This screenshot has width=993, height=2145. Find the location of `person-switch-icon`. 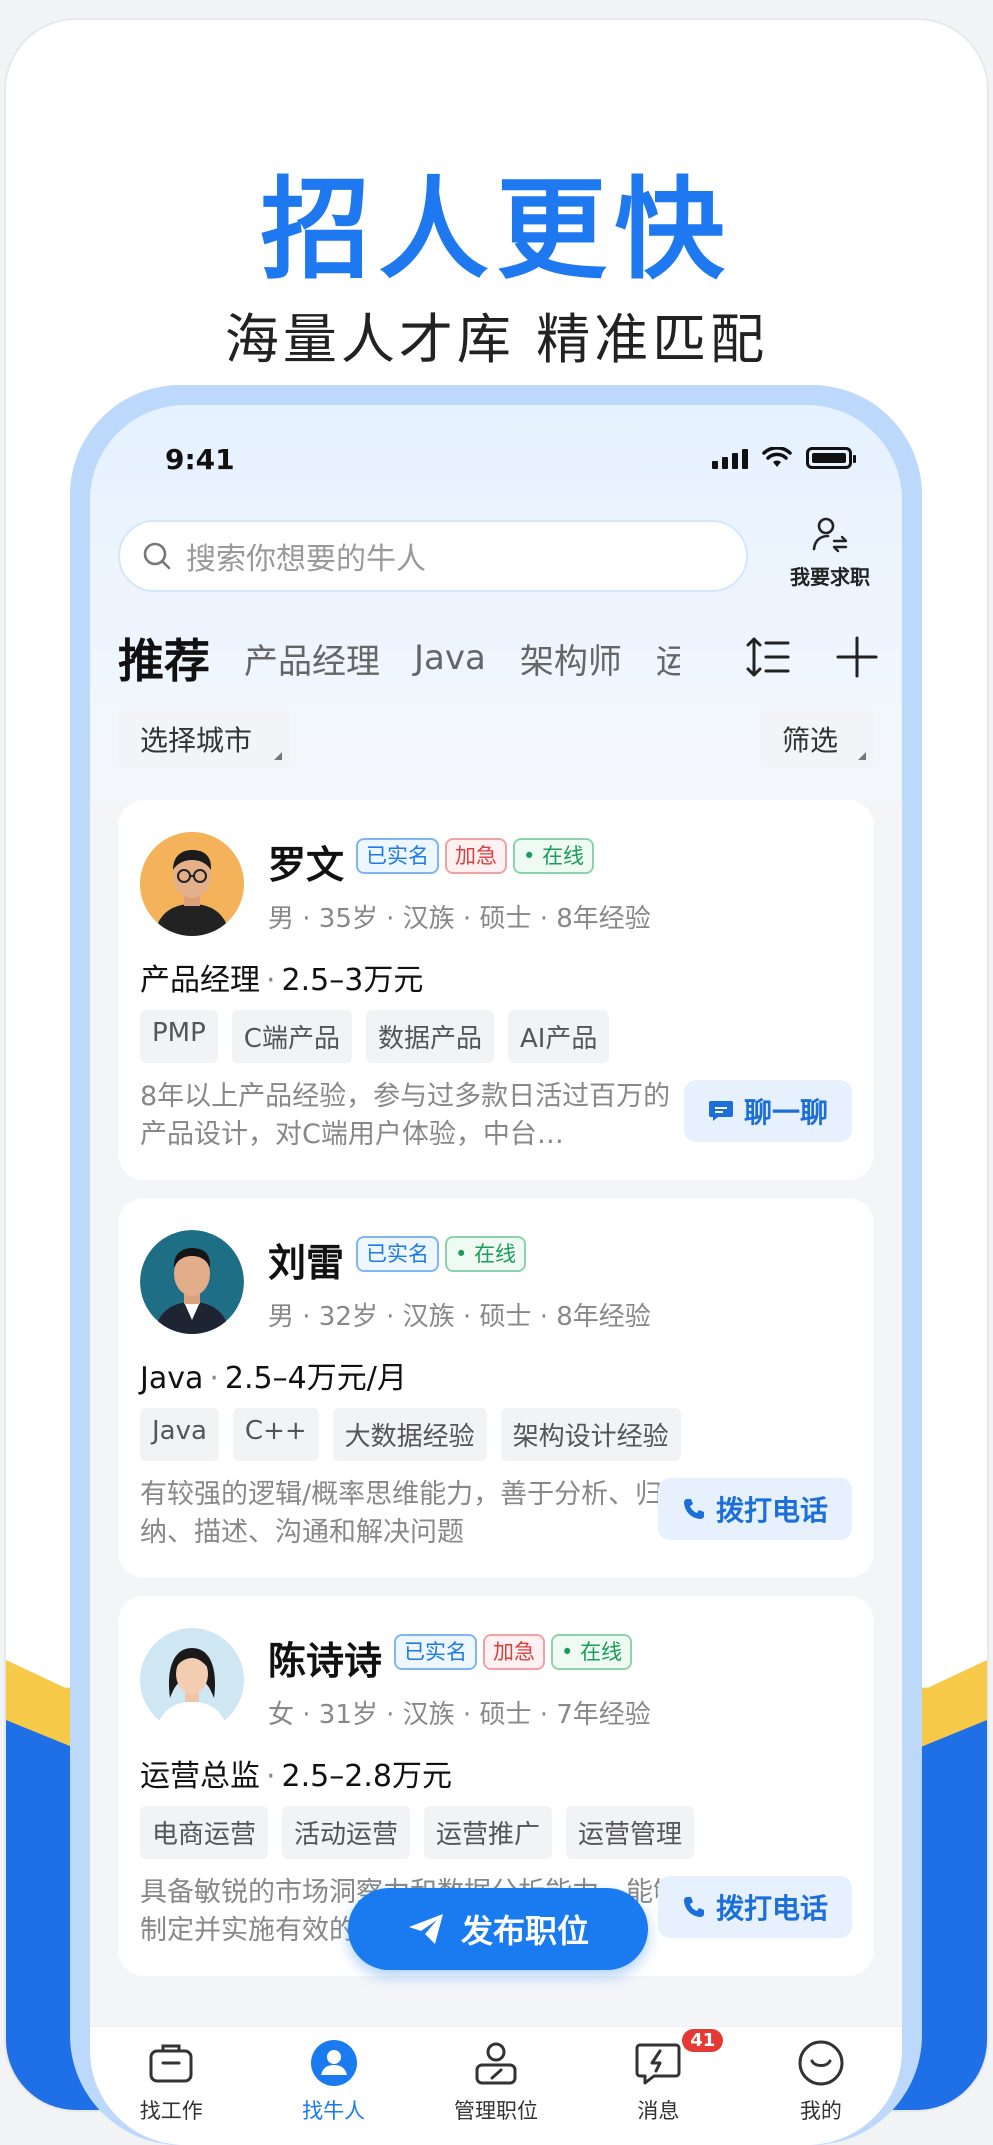

person-switch-icon is located at coordinates (830, 535).